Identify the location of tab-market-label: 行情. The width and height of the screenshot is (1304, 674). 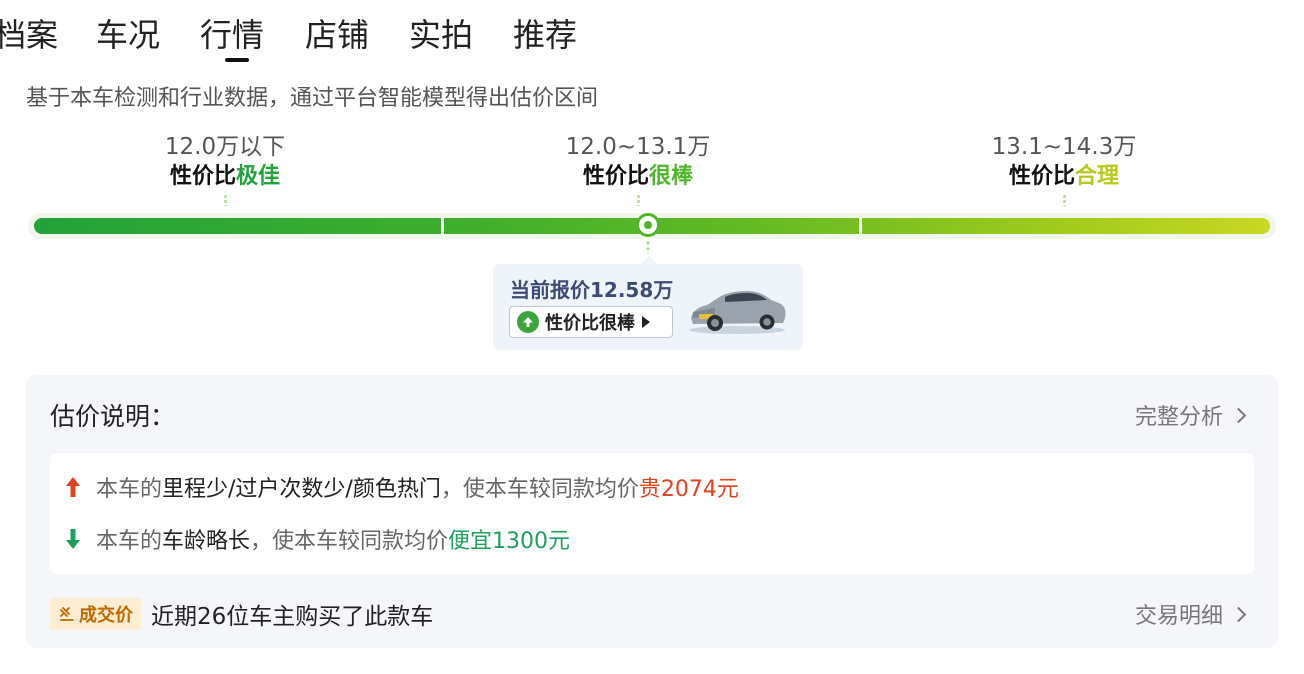
(232, 35).